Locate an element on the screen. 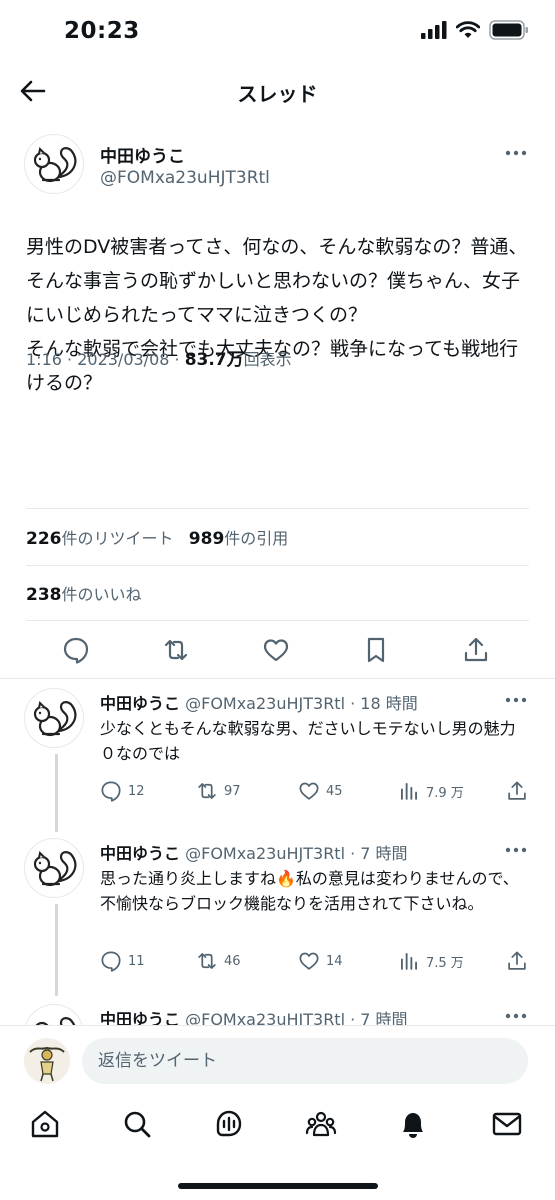  notifications-bell-icon is located at coordinates (413, 1125).